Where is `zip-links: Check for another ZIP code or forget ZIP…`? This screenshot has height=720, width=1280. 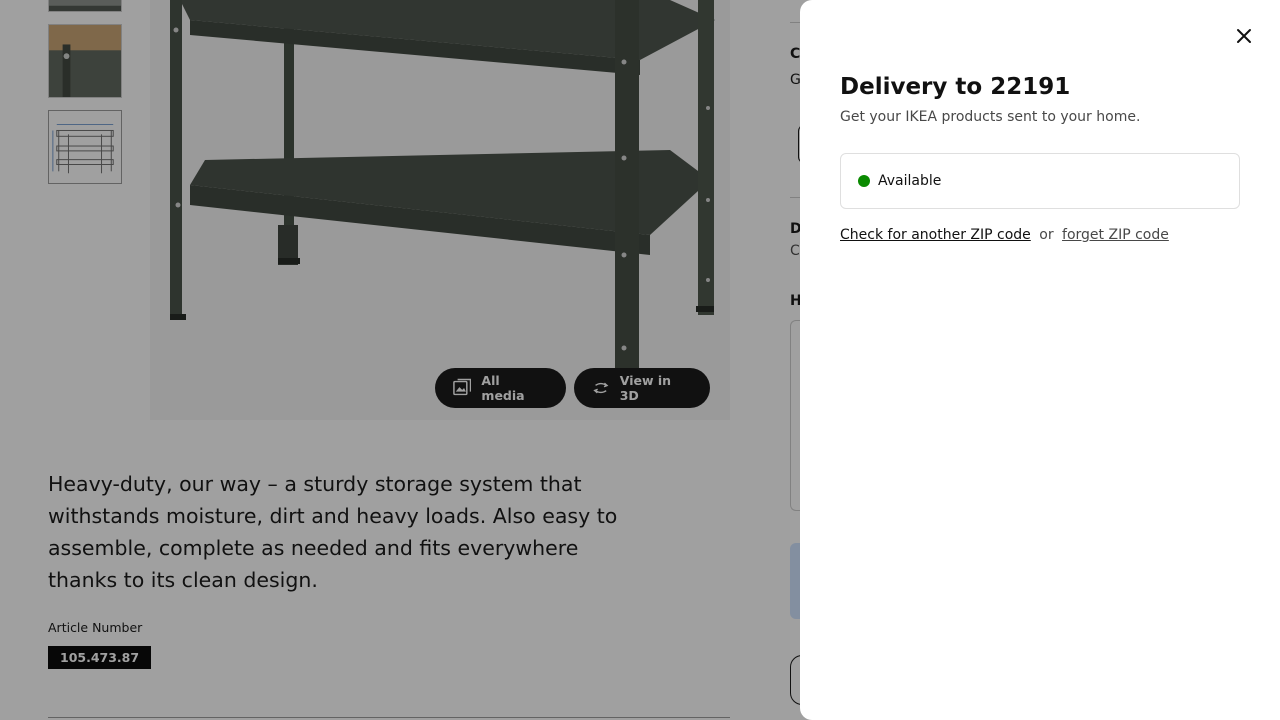
zip-links: Check for another ZIP code or forget ZIP… is located at coordinates (1004, 235).